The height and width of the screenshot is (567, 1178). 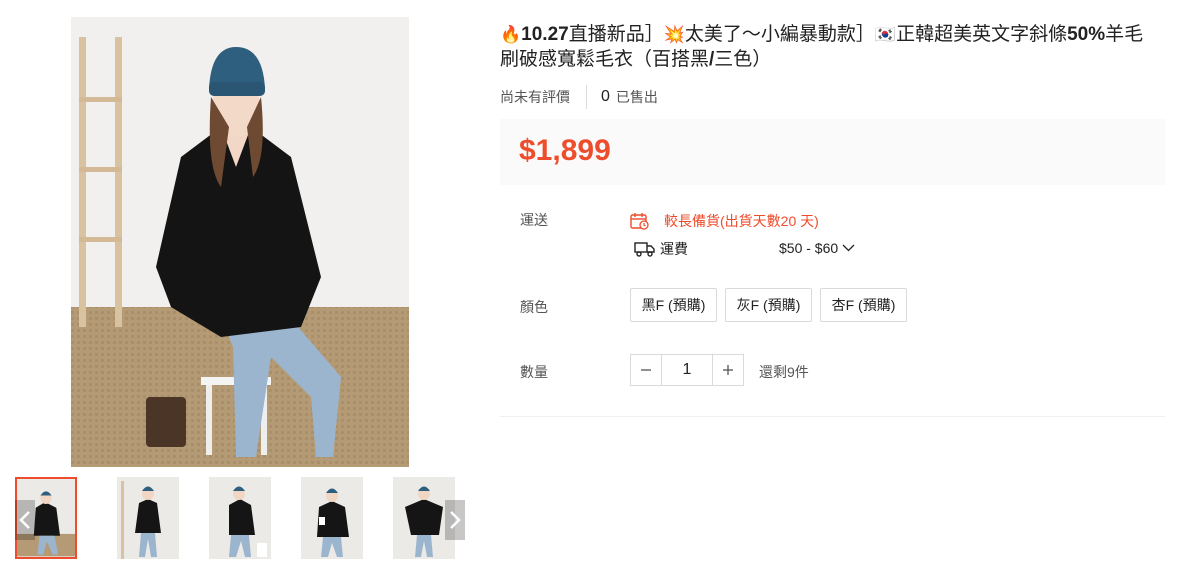 I want to click on quantity-label: 數量, so click(x=534, y=372).